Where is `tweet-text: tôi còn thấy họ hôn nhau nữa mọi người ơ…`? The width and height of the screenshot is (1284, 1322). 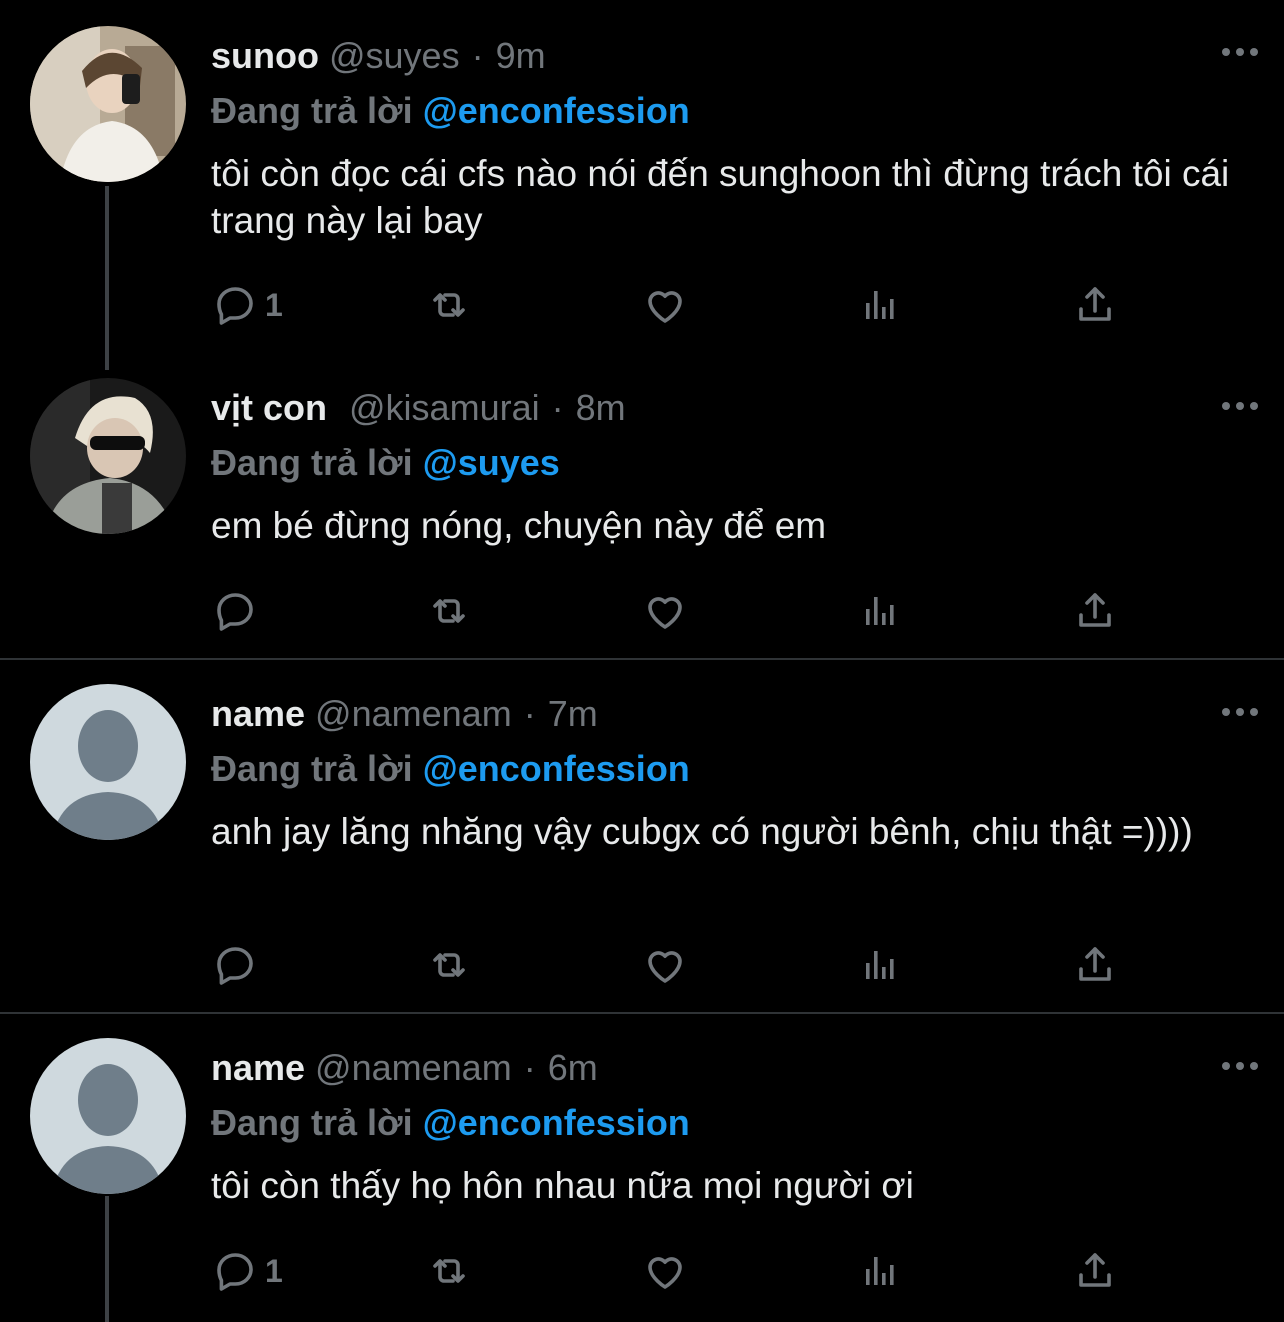 tweet-text: tôi còn thấy họ hôn nhau nữa mọi người ơ… is located at coordinates (562, 1185).